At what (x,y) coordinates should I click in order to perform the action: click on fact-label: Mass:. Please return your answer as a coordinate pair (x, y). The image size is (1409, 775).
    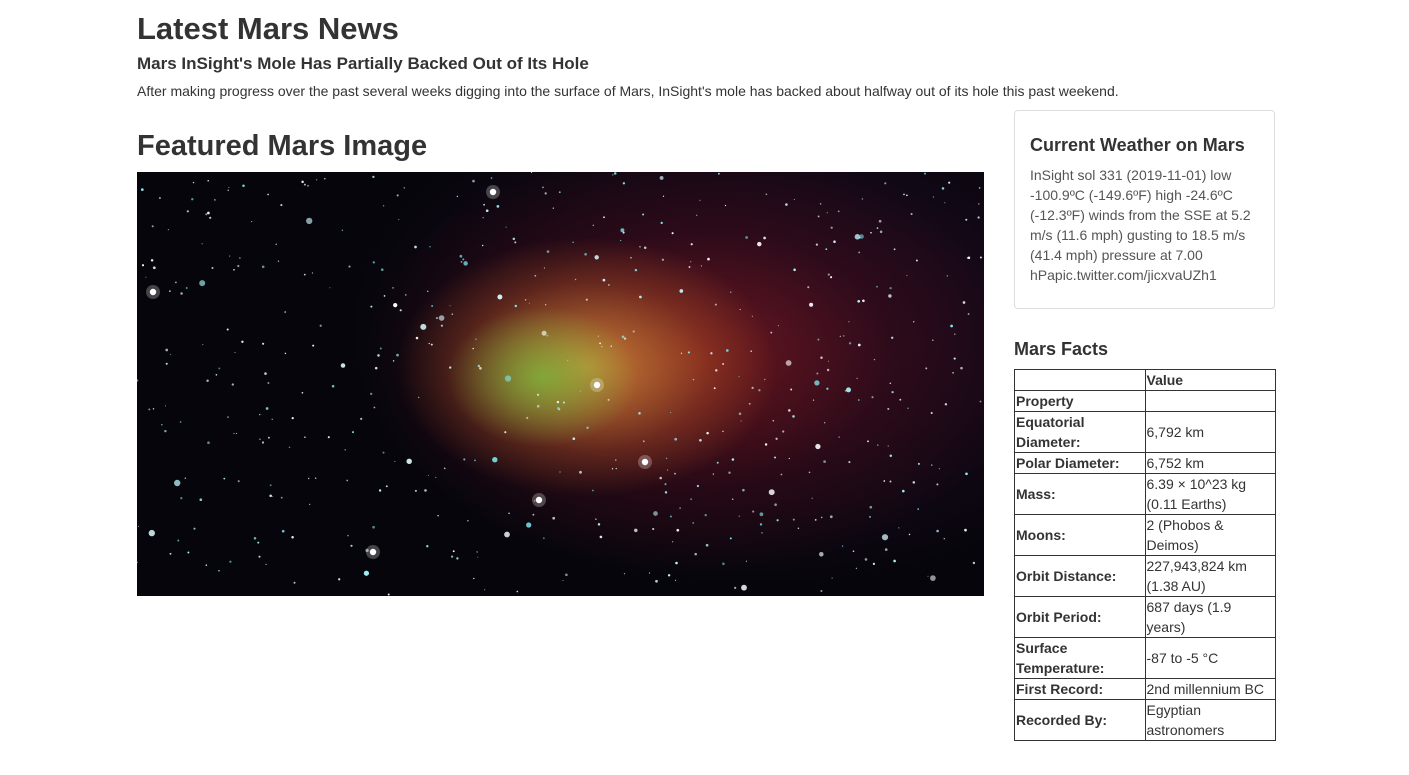
    Looking at the image, I should click on (1080, 494).